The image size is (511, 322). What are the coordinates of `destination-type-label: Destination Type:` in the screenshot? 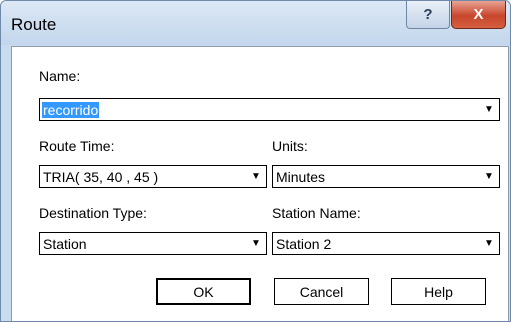 It's located at (93, 213).